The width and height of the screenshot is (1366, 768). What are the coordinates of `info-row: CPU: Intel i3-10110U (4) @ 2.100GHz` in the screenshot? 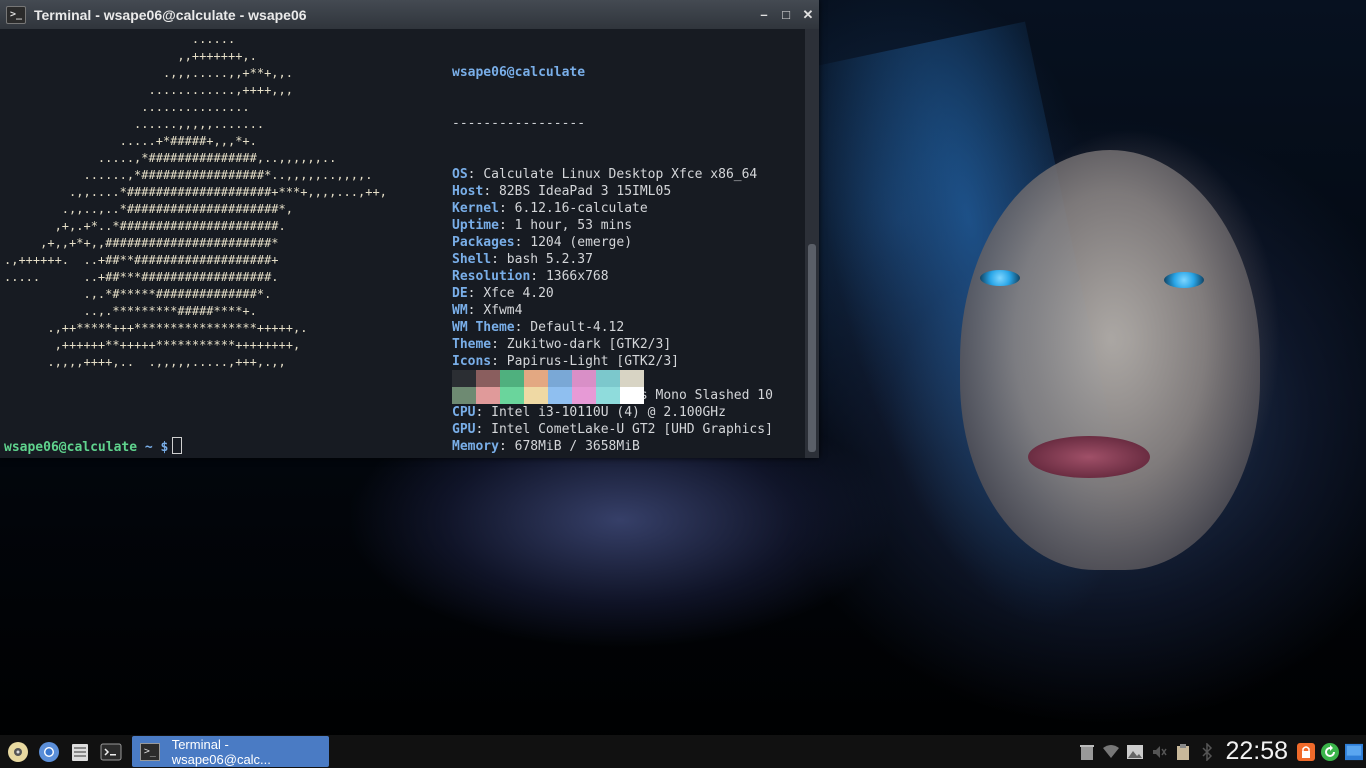 It's located at (589, 412).